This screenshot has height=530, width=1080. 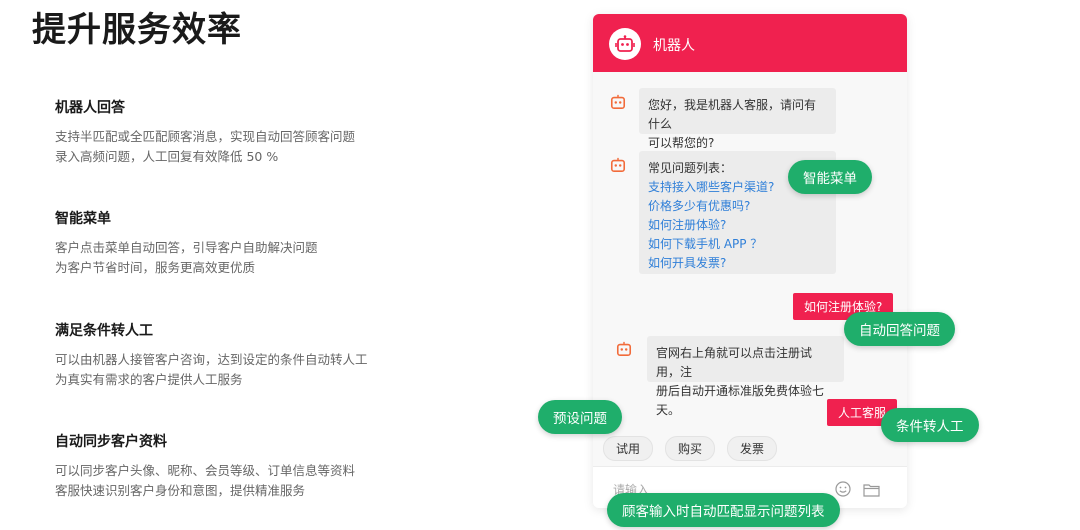 What do you see at coordinates (211, 359) in the screenshot?
I see `feature-desc-line: 可以由机器人接管客户咨询，达到设定的条件自动转人工` at bounding box center [211, 359].